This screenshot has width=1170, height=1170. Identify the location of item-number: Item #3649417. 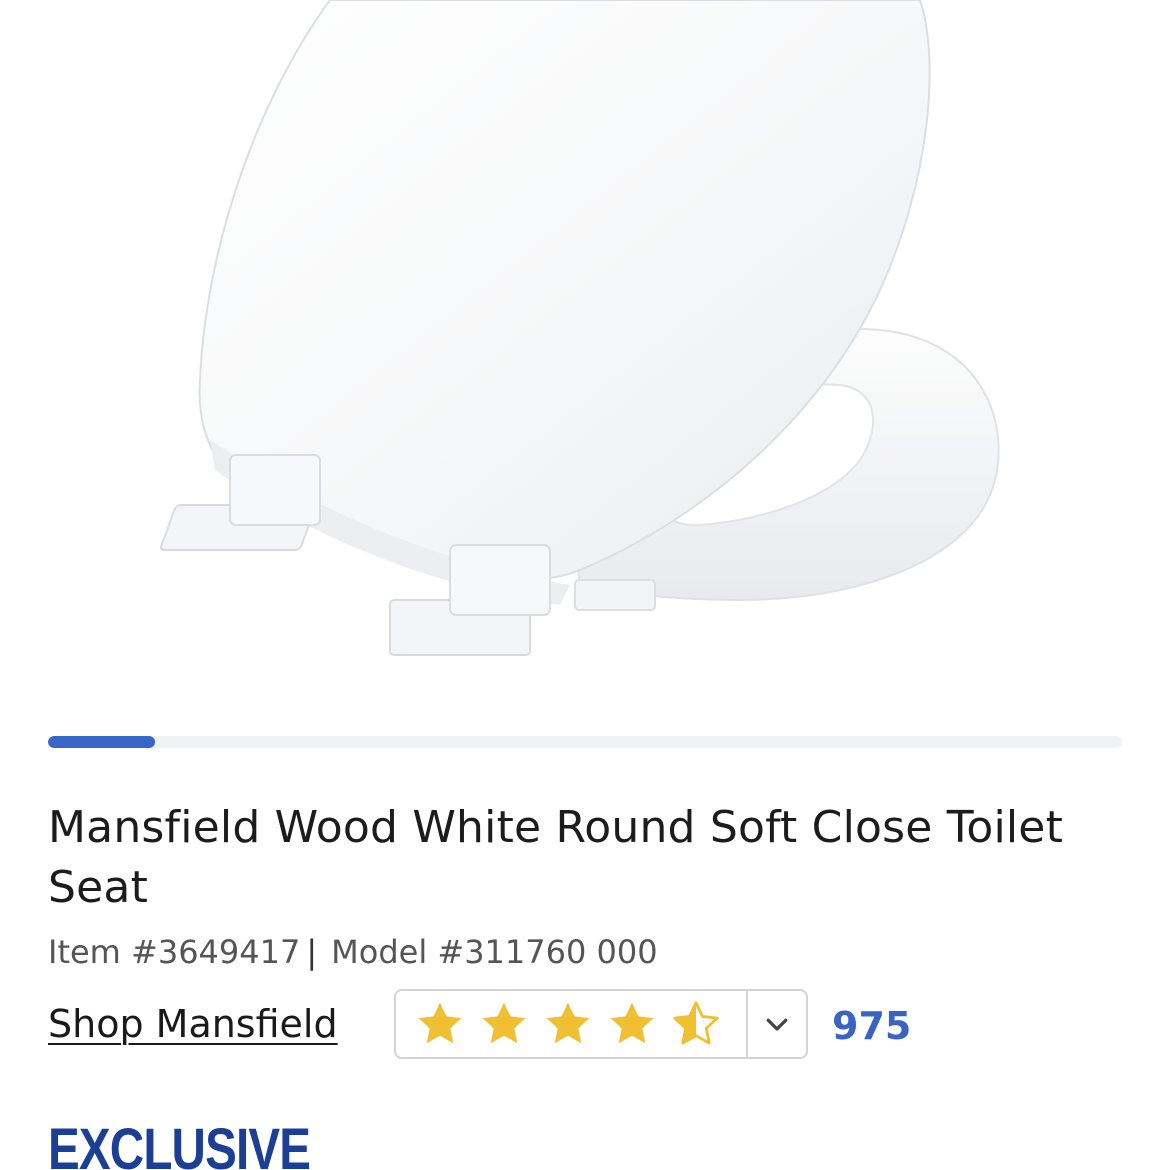
(174, 952).